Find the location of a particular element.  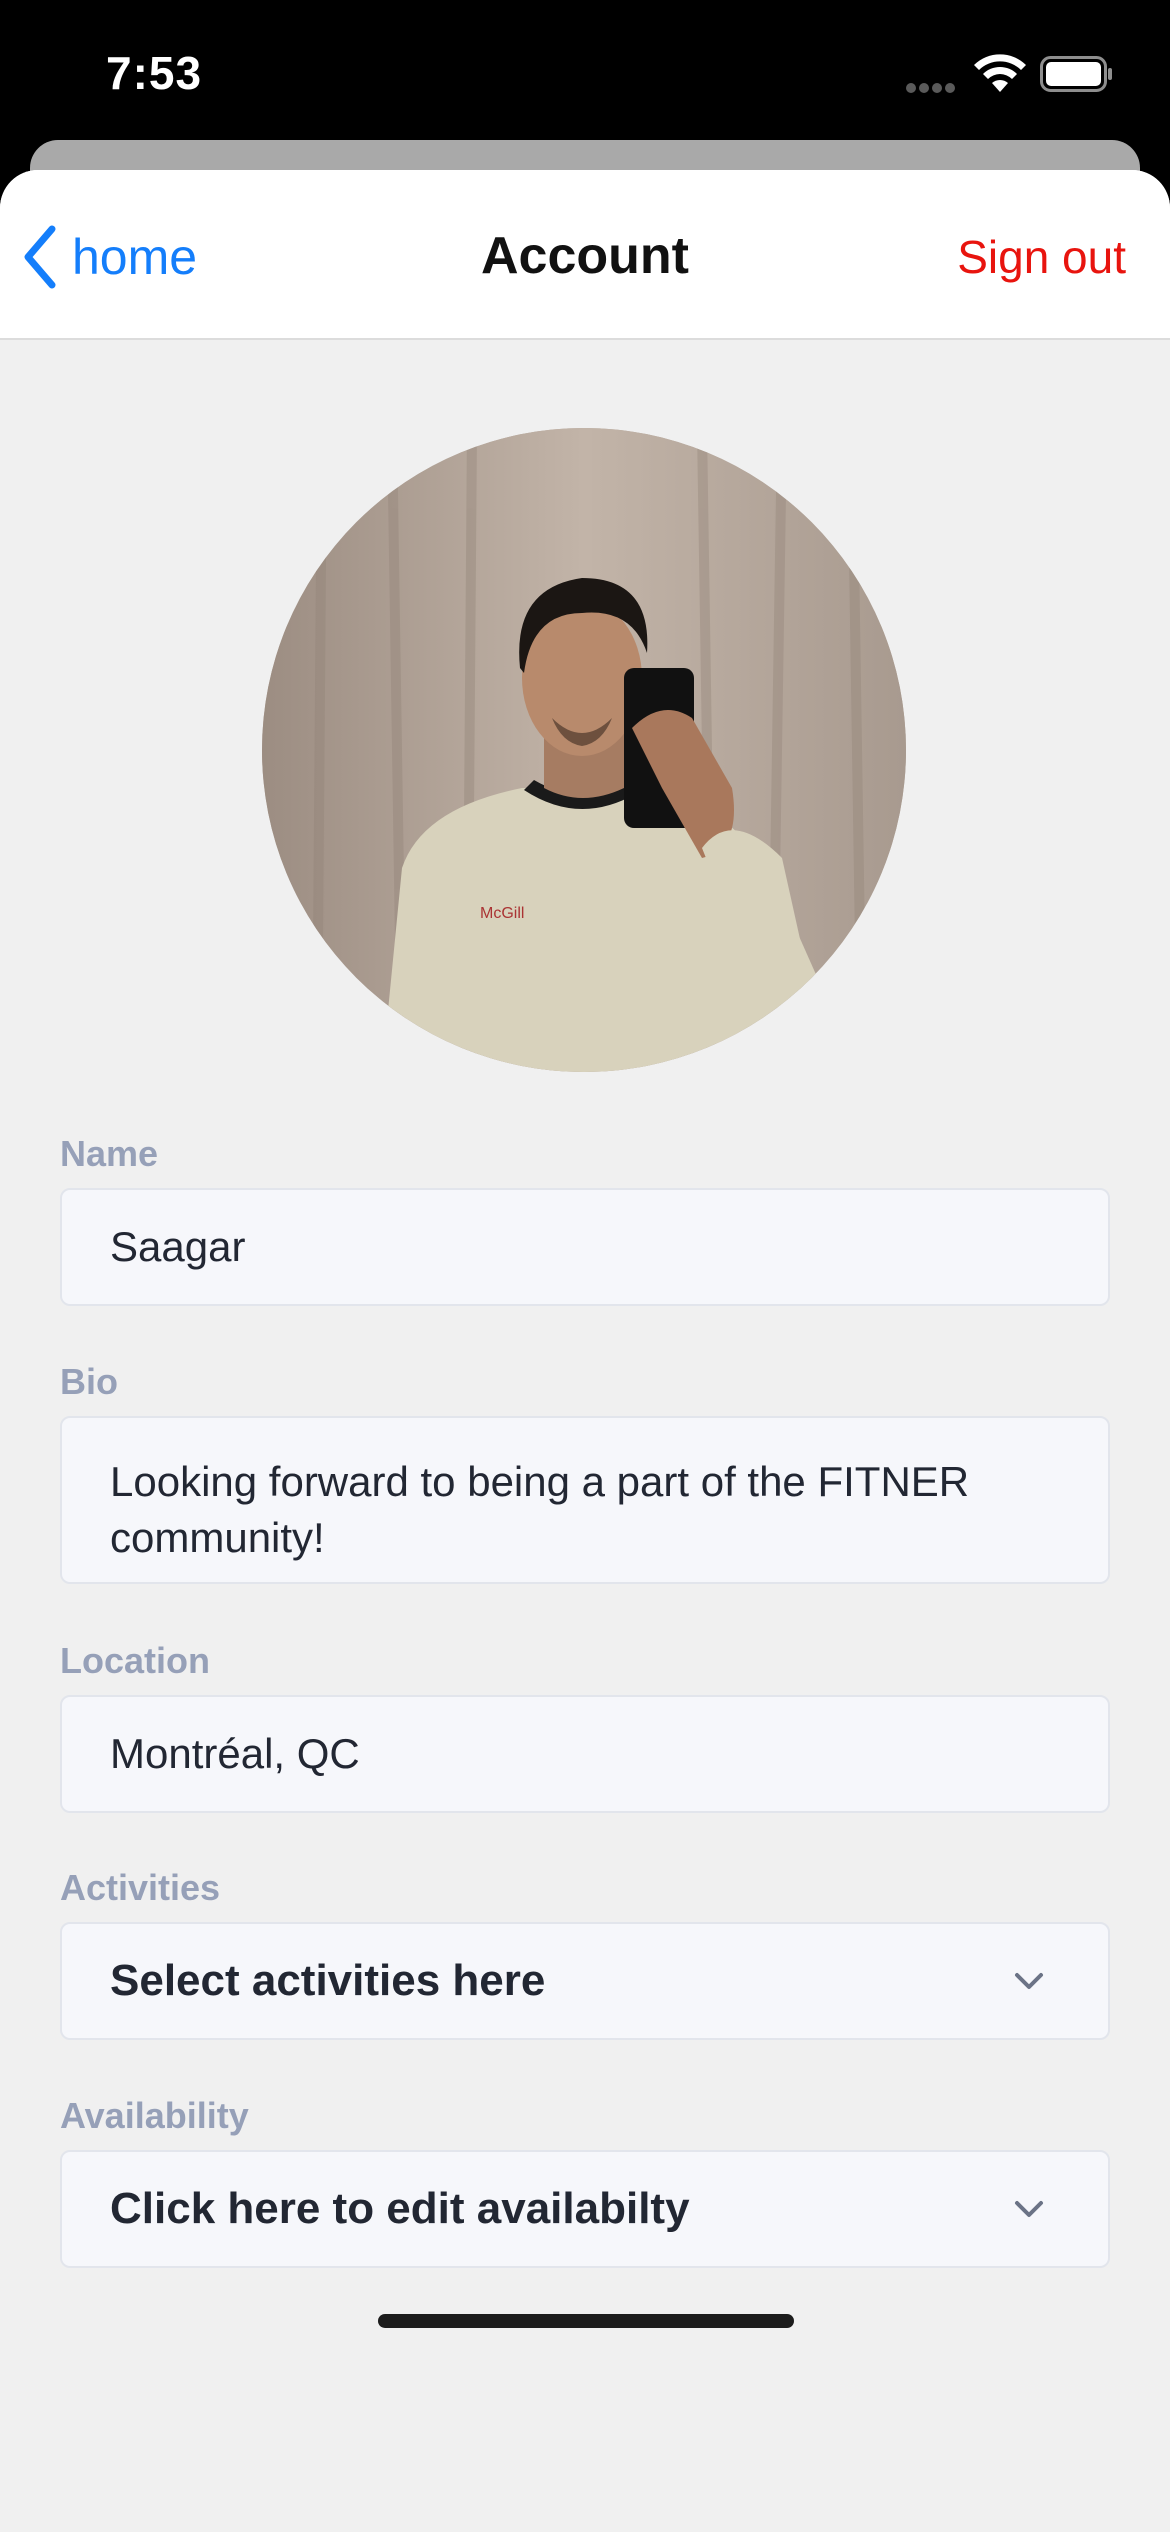

sign-out-button: Sign out is located at coordinates (1041, 257).